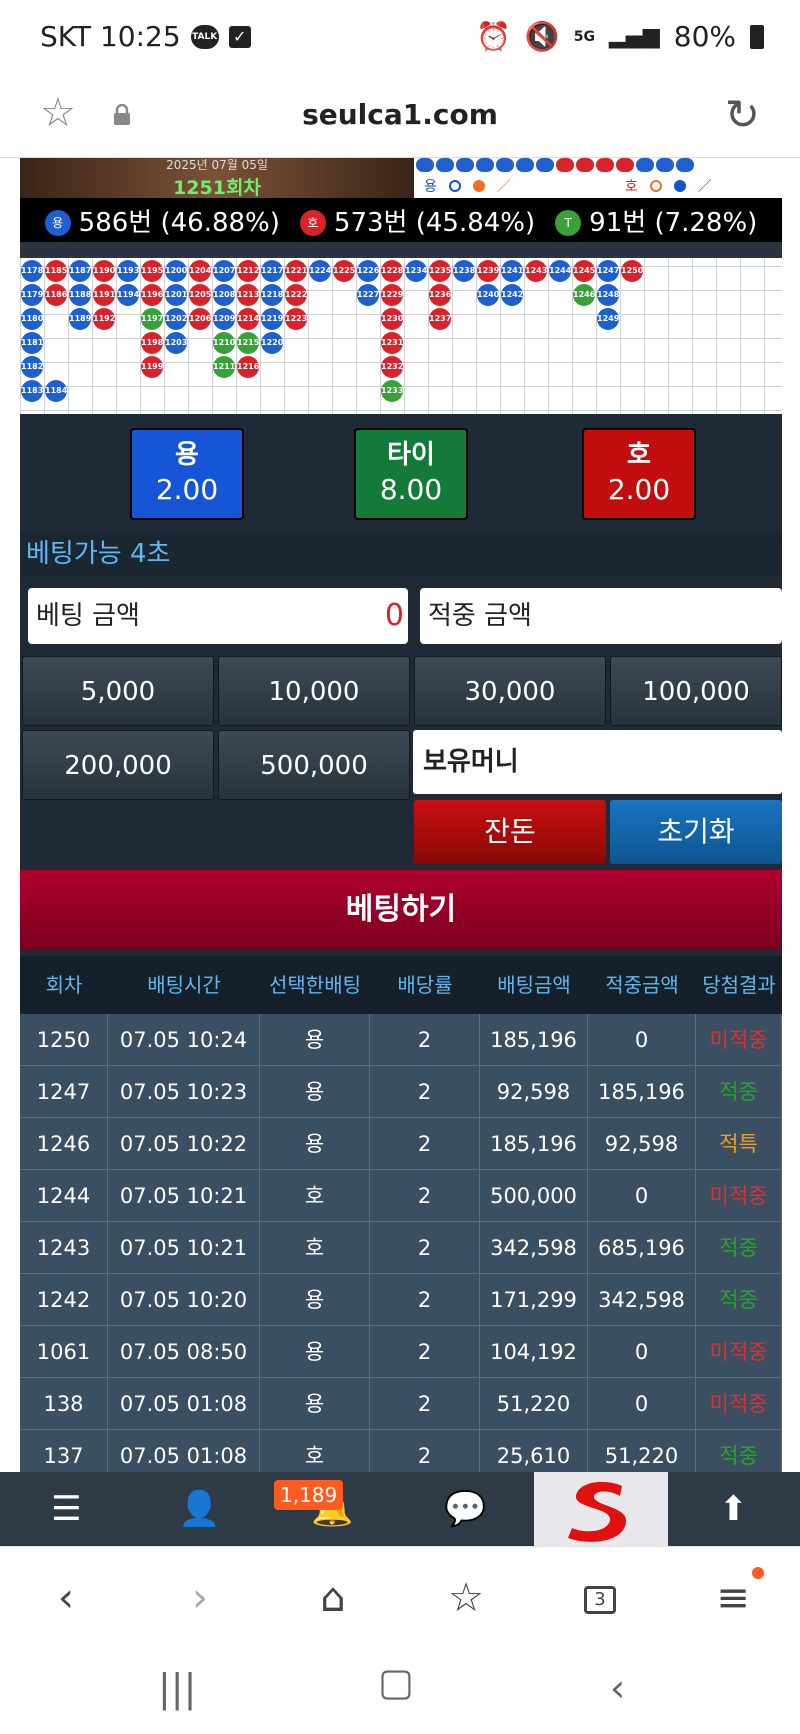 The height and width of the screenshot is (1734, 800). What do you see at coordinates (608, 271) in the screenshot?
I see `bead-cell: 1247` at bounding box center [608, 271].